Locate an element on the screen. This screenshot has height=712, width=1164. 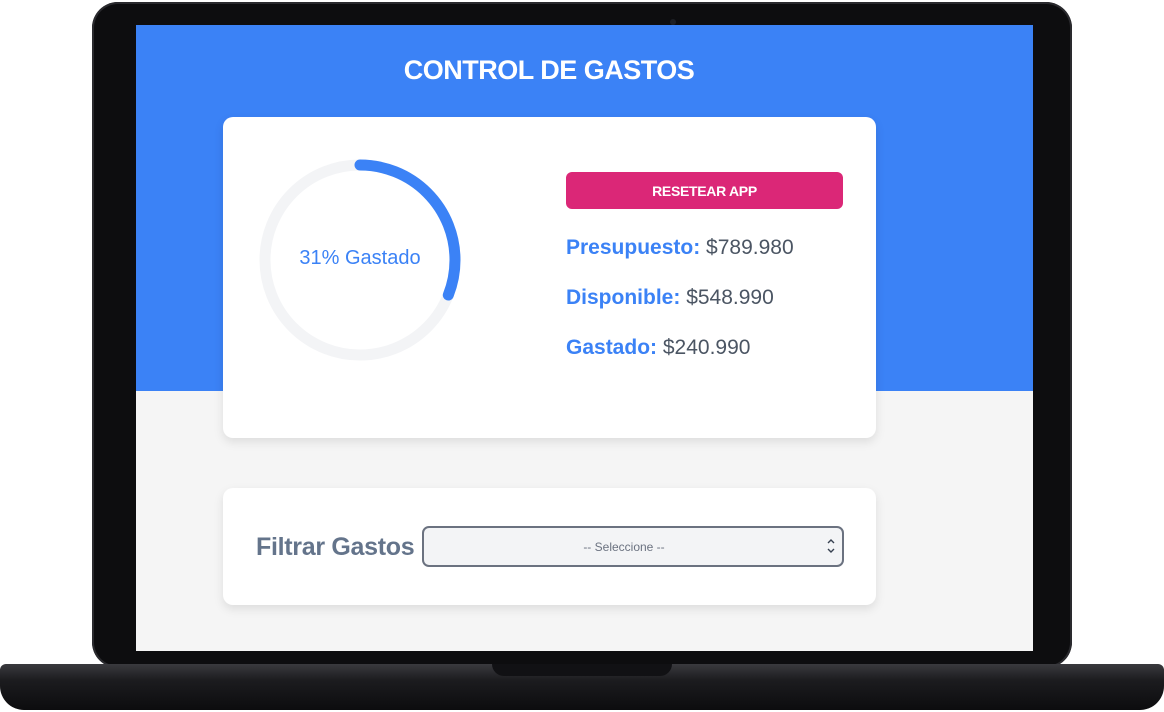
laptop-notch is located at coordinates (582, 670).